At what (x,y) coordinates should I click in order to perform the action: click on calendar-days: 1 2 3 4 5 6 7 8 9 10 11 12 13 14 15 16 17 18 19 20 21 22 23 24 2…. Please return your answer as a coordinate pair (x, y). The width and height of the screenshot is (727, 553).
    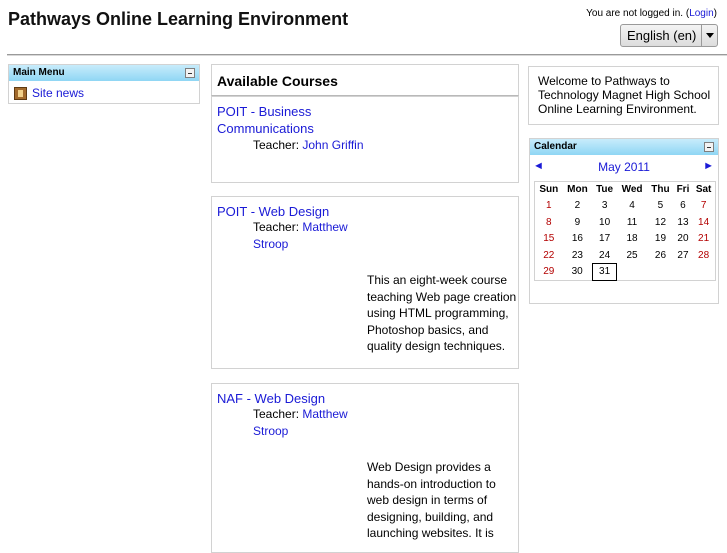
    Looking at the image, I should click on (625, 239).